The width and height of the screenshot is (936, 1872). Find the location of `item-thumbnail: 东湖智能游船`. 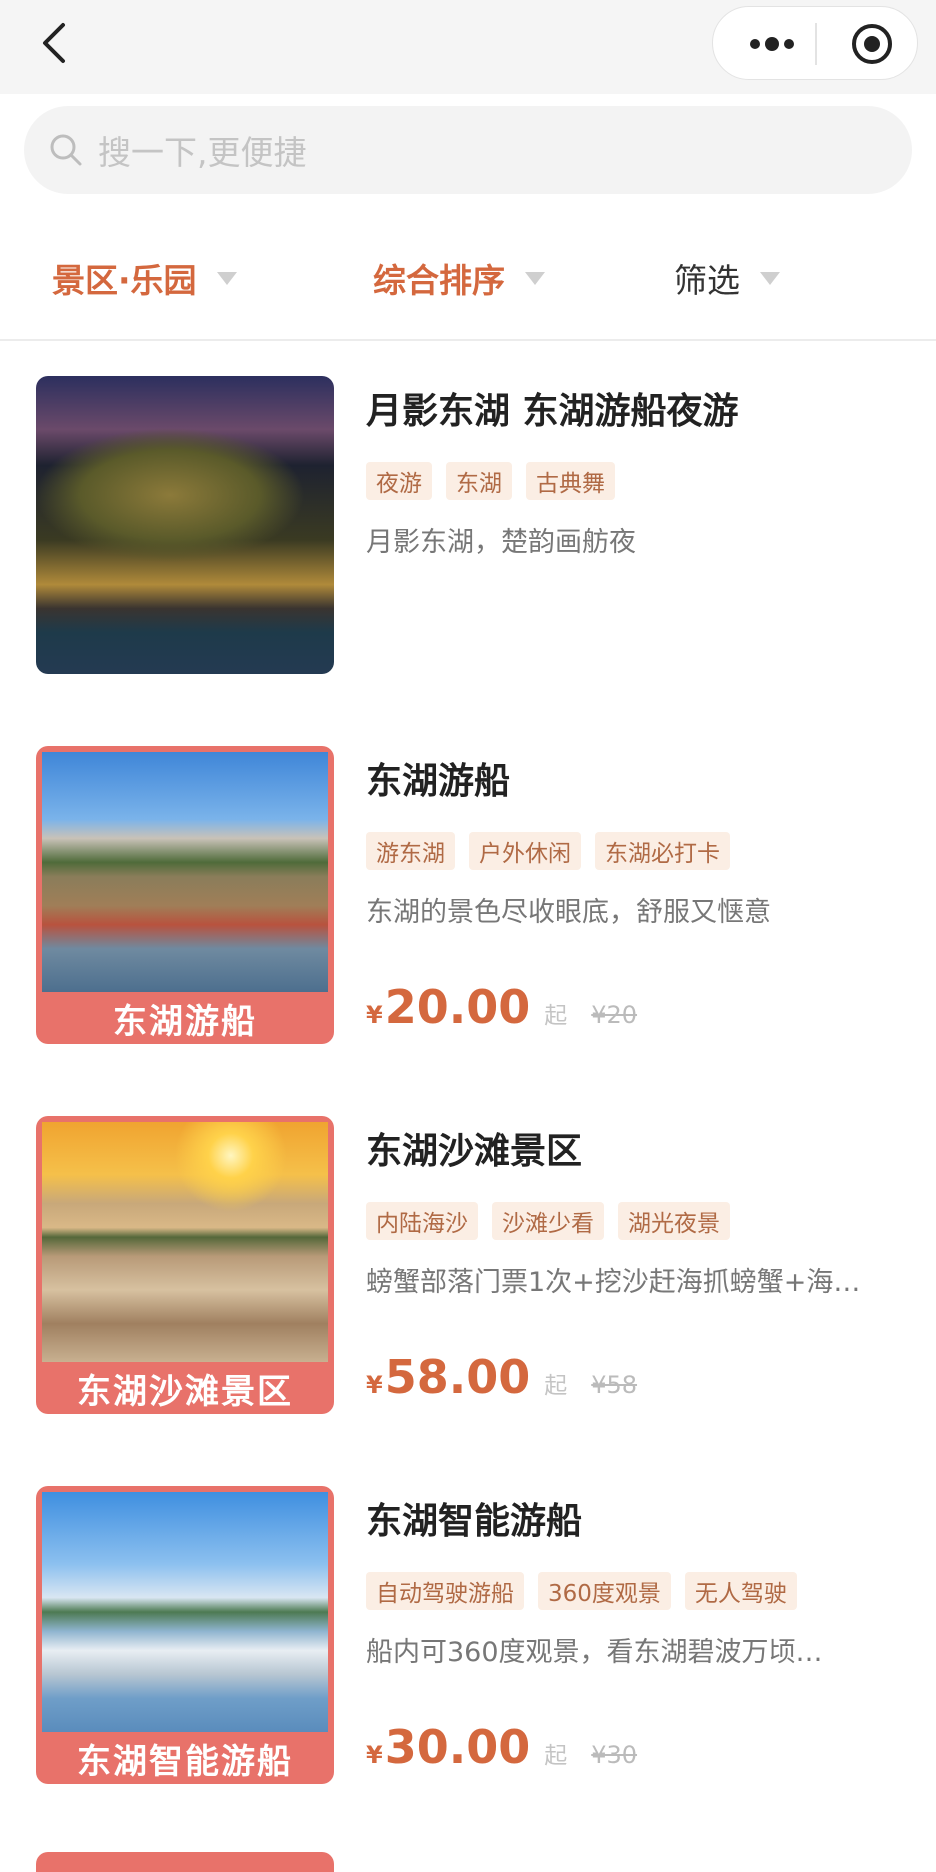

item-thumbnail: 东湖智能游船 is located at coordinates (185, 1635).